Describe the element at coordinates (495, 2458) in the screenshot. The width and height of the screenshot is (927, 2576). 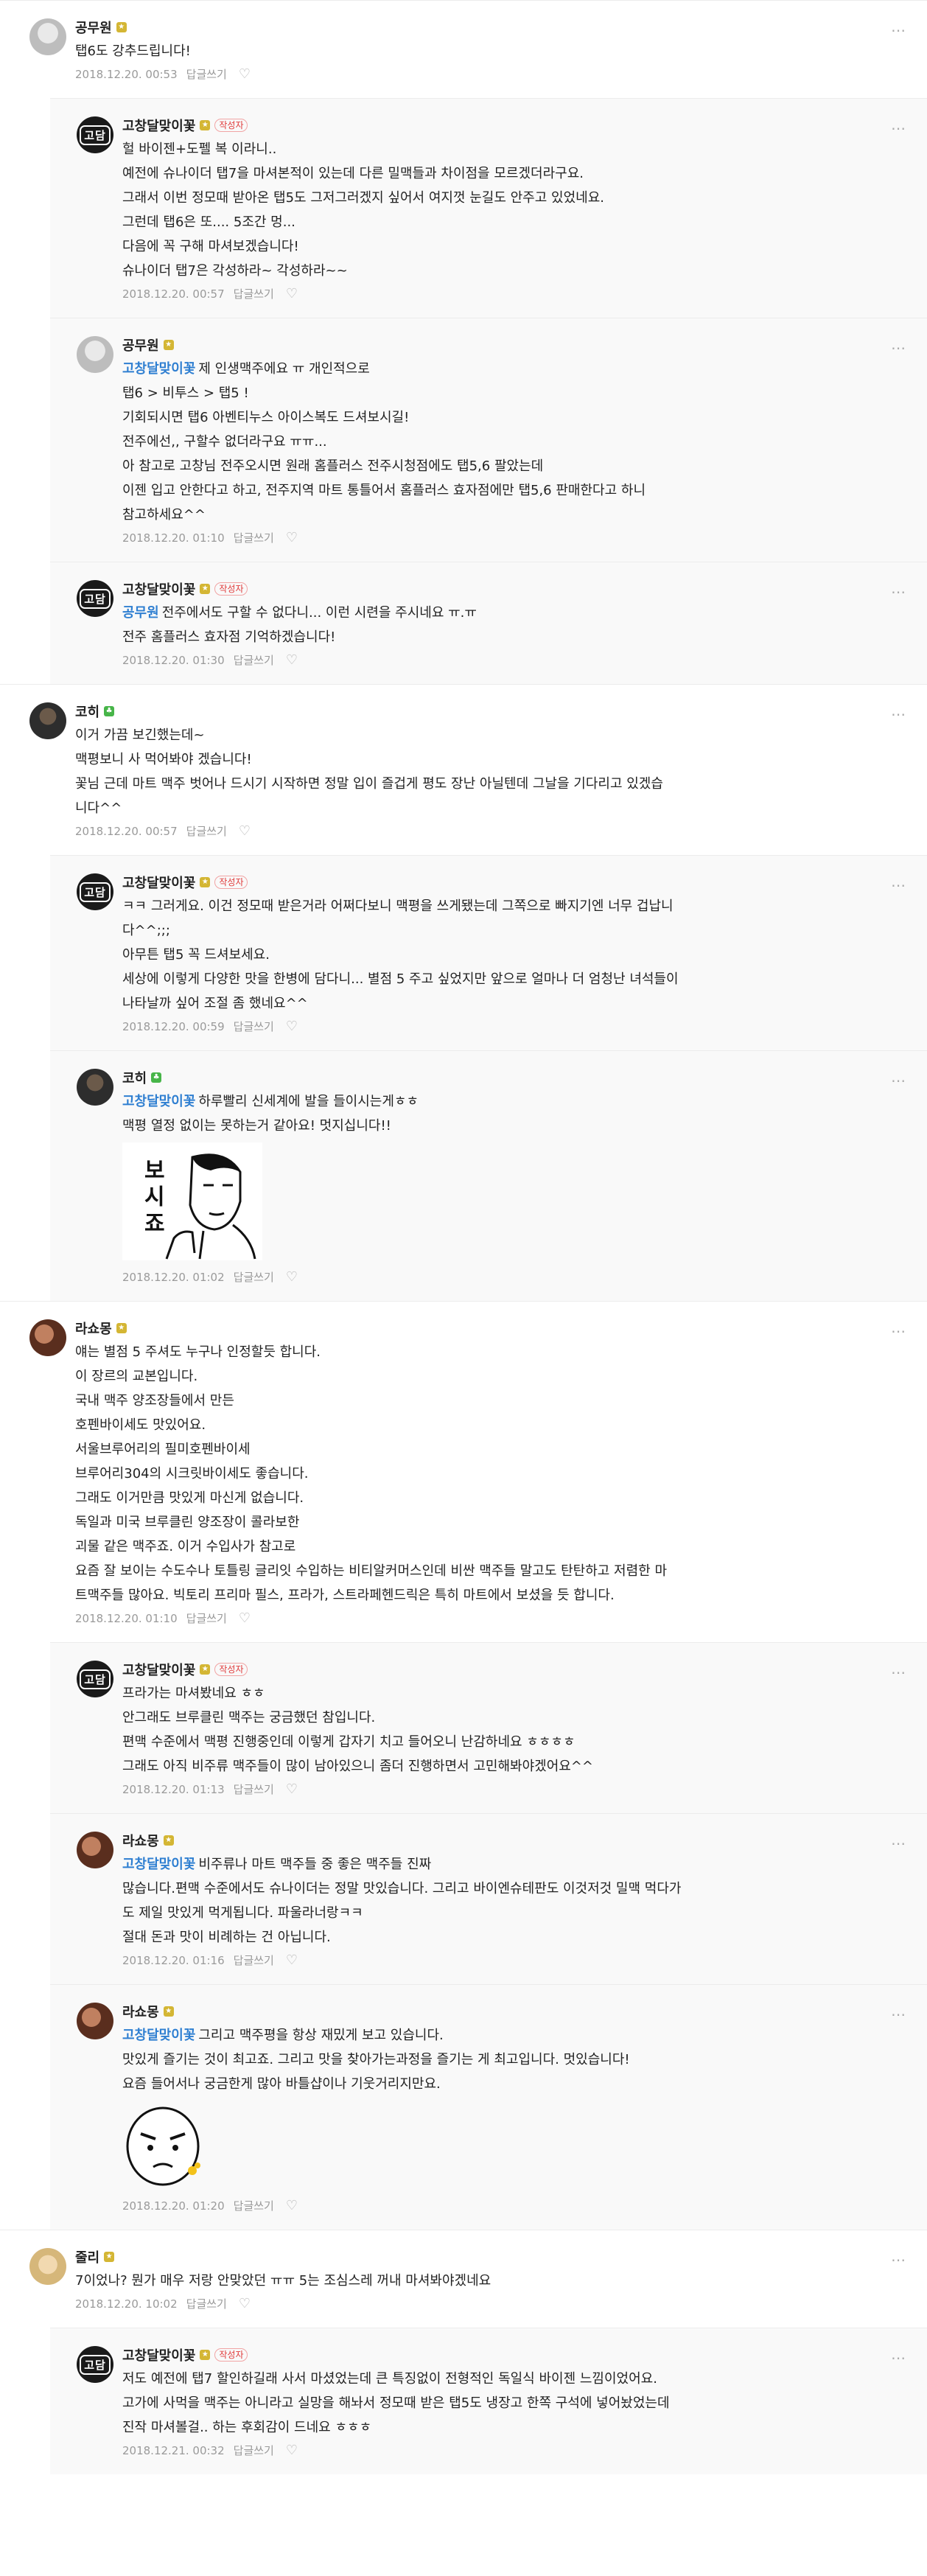
I see `comment-meta: 2018.12.21. 00:32 답글쓰기 ♡` at that location.